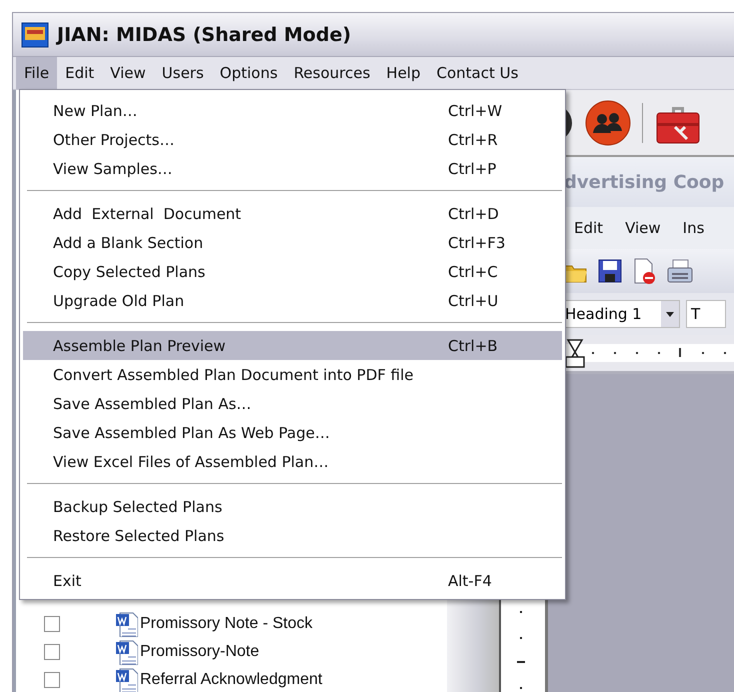 This screenshot has width=734, height=692. What do you see at coordinates (231, 680) in the screenshot?
I see `plan-name: Referral Acknowledgment` at bounding box center [231, 680].